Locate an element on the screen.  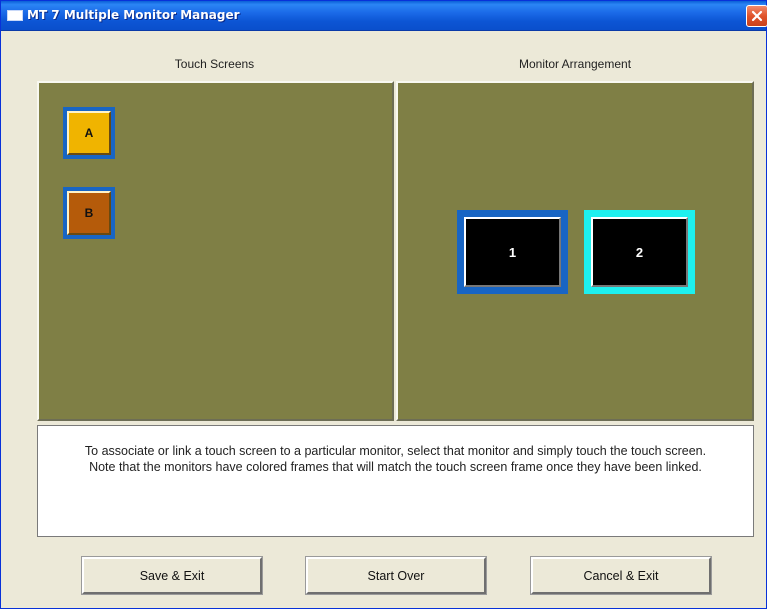
close-icon is located at coordinates (757, 16).